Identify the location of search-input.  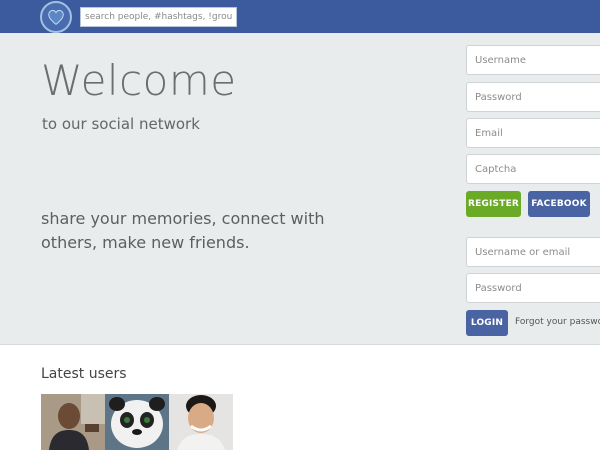
(158, 17).